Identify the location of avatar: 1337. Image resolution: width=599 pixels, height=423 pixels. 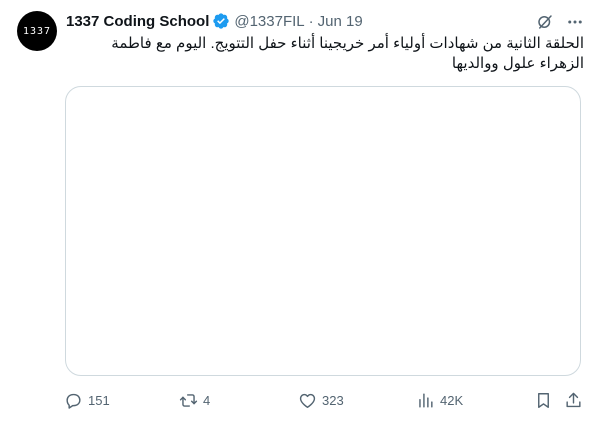
(37, 31).